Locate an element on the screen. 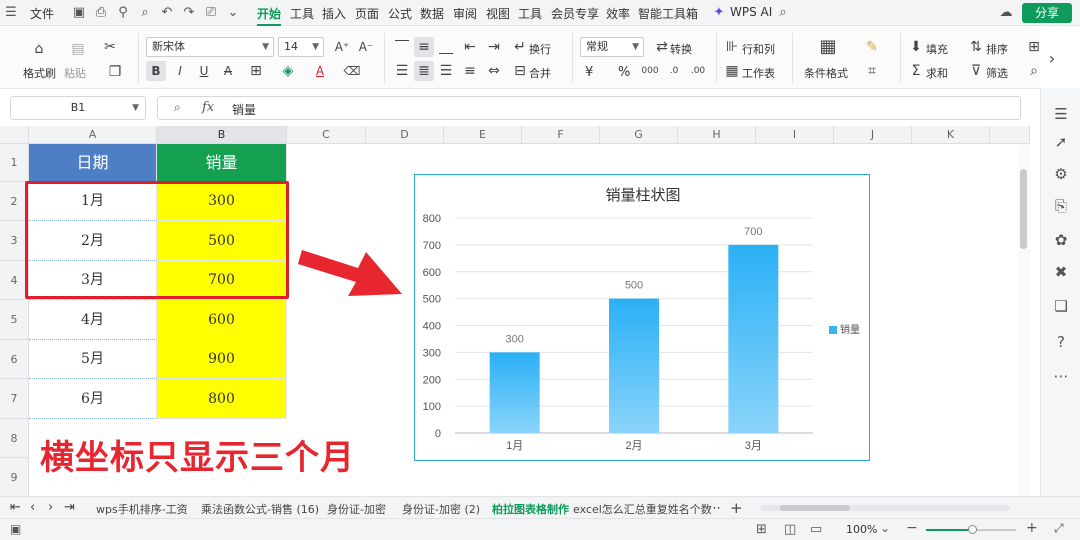  chevron-down-icon: ⌄ is located at coordinates (885, 528).